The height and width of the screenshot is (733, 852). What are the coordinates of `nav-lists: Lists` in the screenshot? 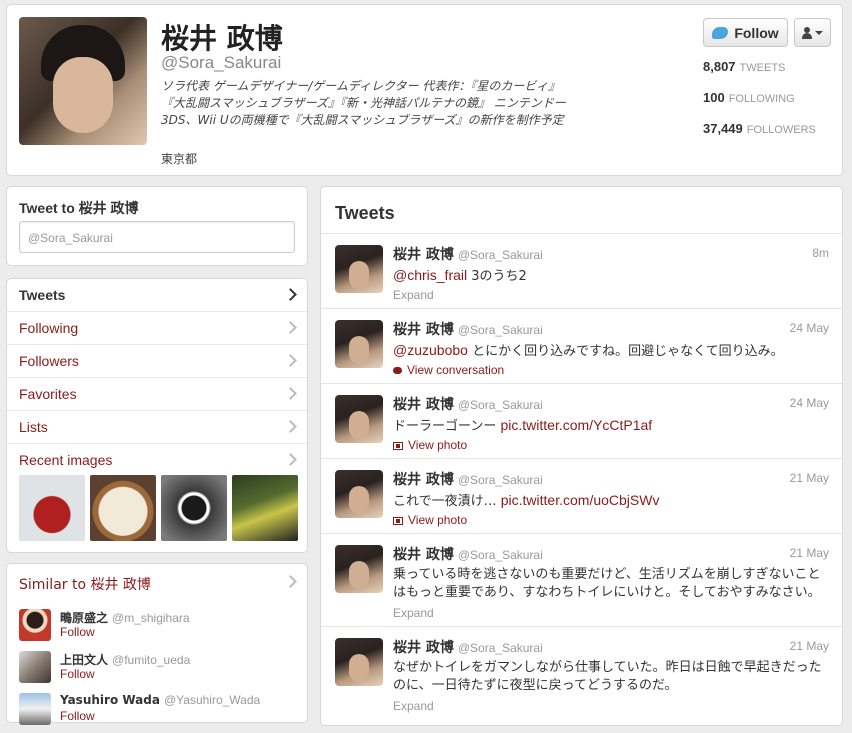 It's located at (157, 427).